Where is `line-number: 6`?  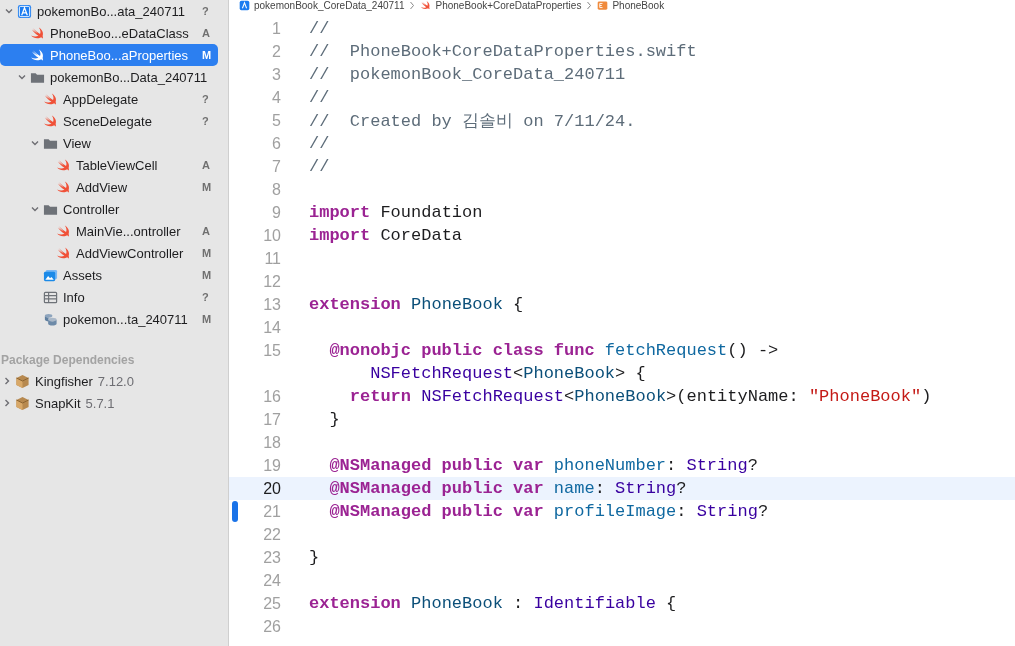 line-number: 6 is located at coordinates (276, 143).